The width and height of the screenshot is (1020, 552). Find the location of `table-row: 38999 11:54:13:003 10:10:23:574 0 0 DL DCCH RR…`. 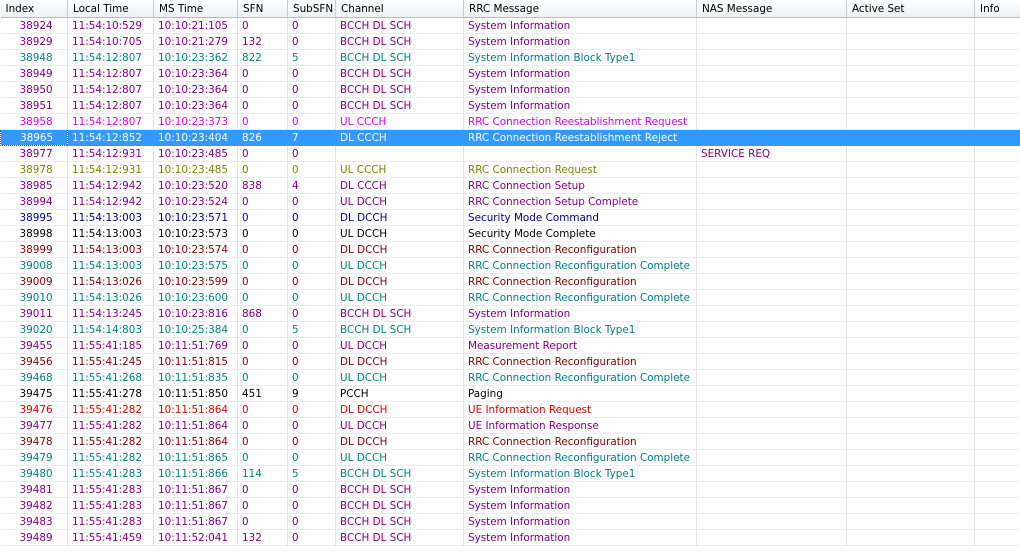

table-row: 38999 11:54:13:003 10:10:23:574 0 0 DL DCCH RR… is located at coordinates (510, 249).